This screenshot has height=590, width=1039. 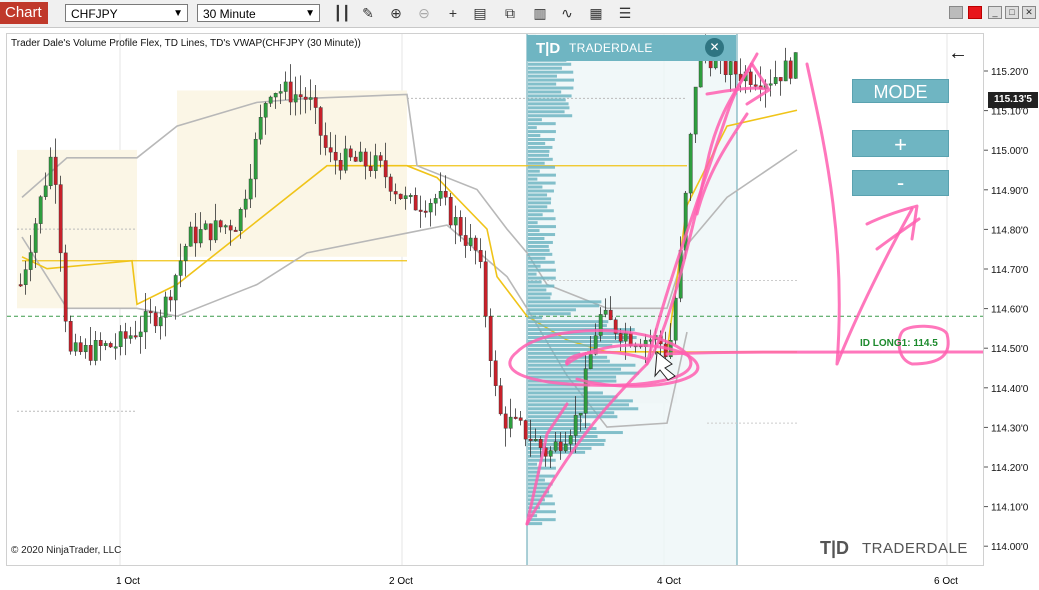 I want to click on crosshair-icon: +, so click(x=453, y=13).